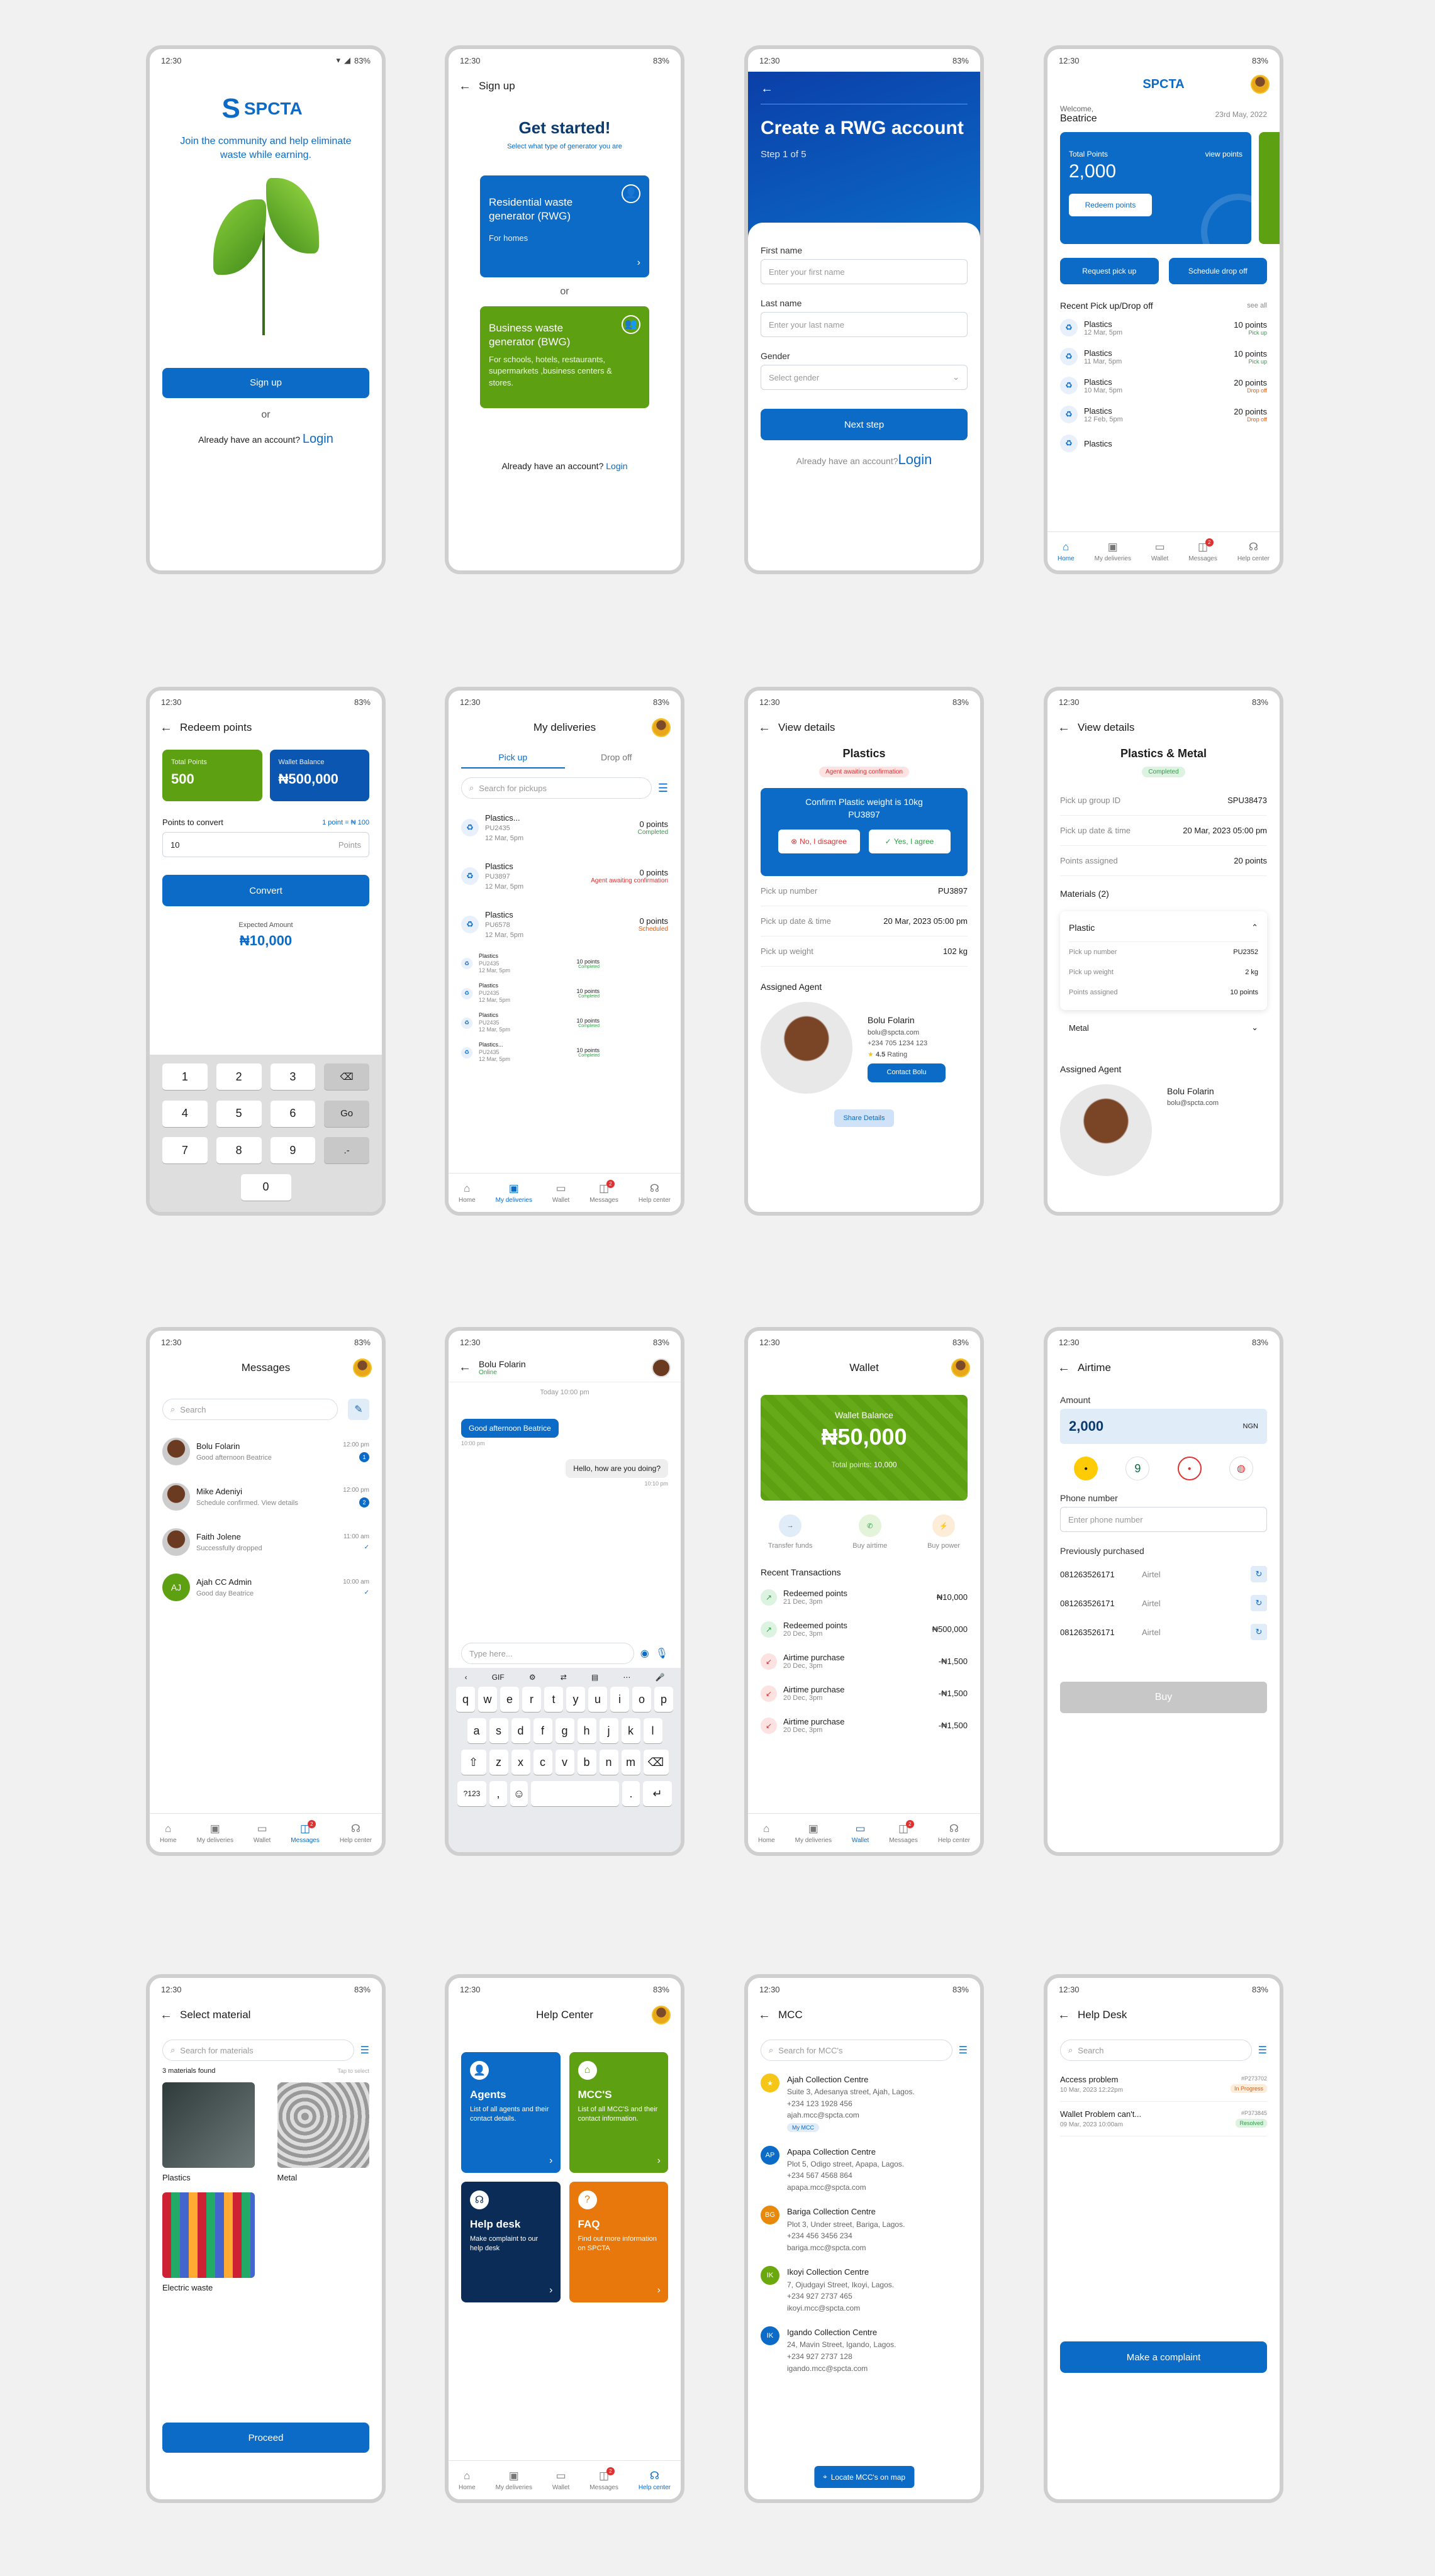  I want to click on keyboard-key: x, so click(520, 1762).